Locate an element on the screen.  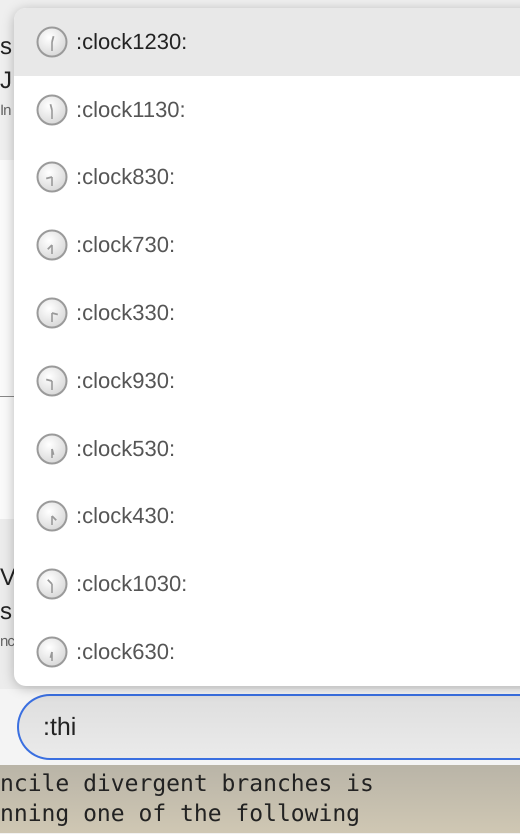
text-fragment: In is located at coordinates (5, 111).